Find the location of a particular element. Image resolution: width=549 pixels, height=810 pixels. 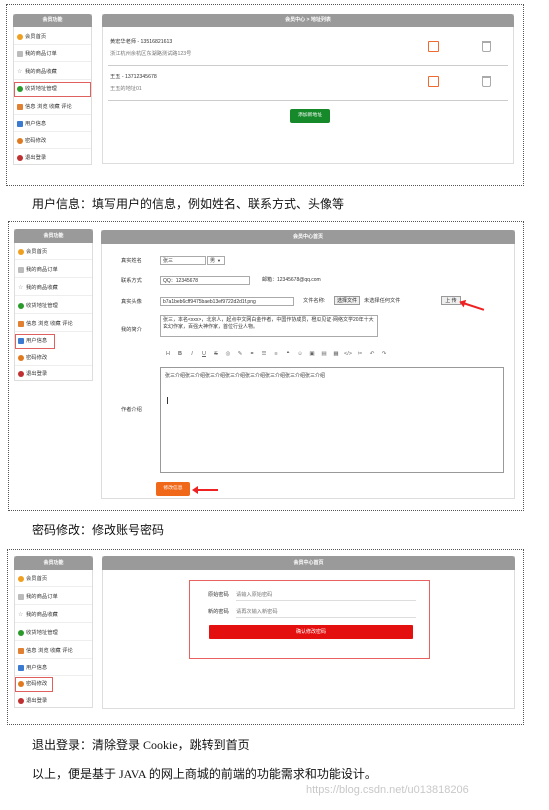

userinfo-panel-header: 会员中心首页 is located at coordinates (308, 237).